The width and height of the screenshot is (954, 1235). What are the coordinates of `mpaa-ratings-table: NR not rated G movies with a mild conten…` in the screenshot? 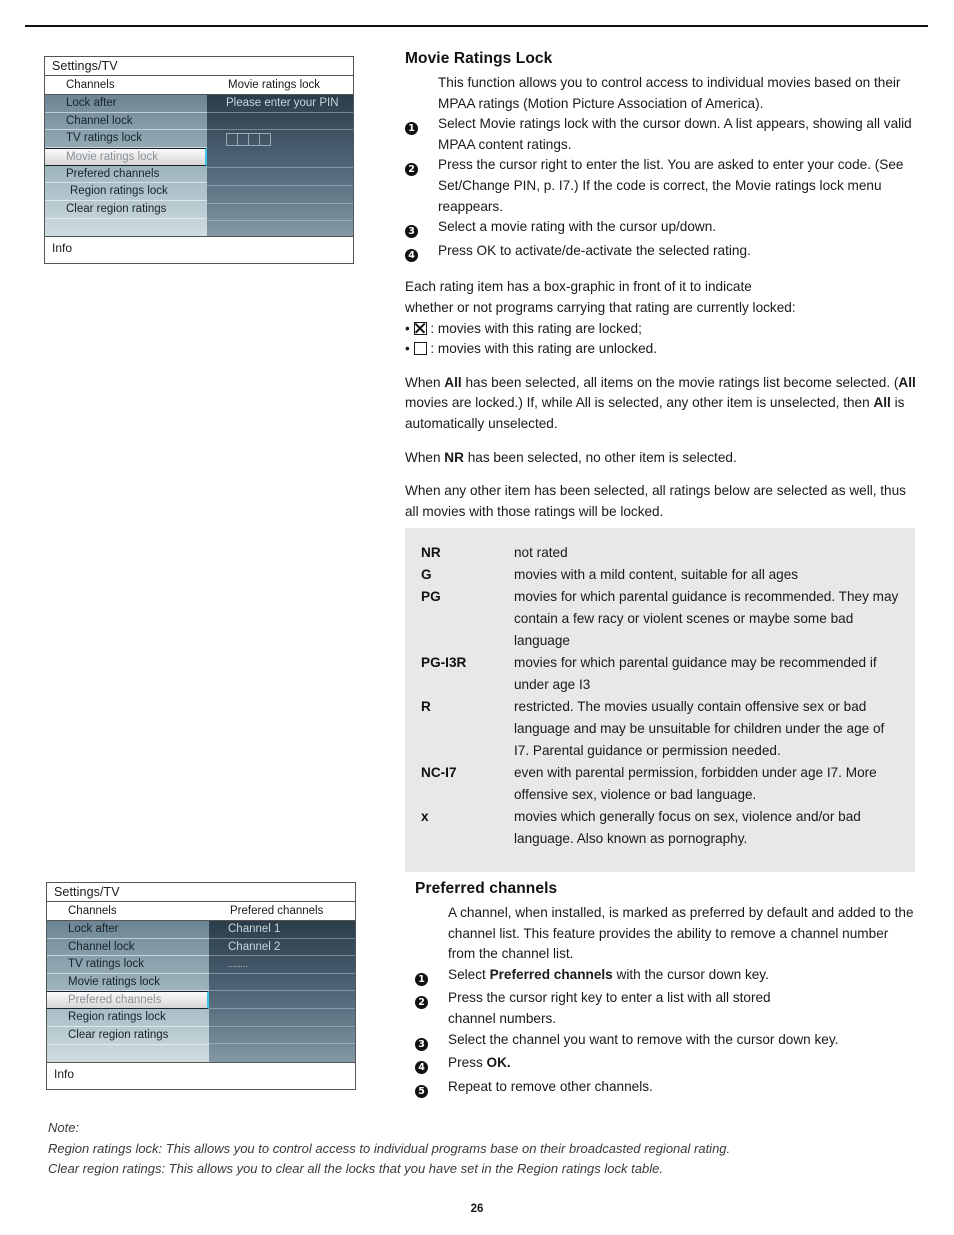 It's located at (660, 700).